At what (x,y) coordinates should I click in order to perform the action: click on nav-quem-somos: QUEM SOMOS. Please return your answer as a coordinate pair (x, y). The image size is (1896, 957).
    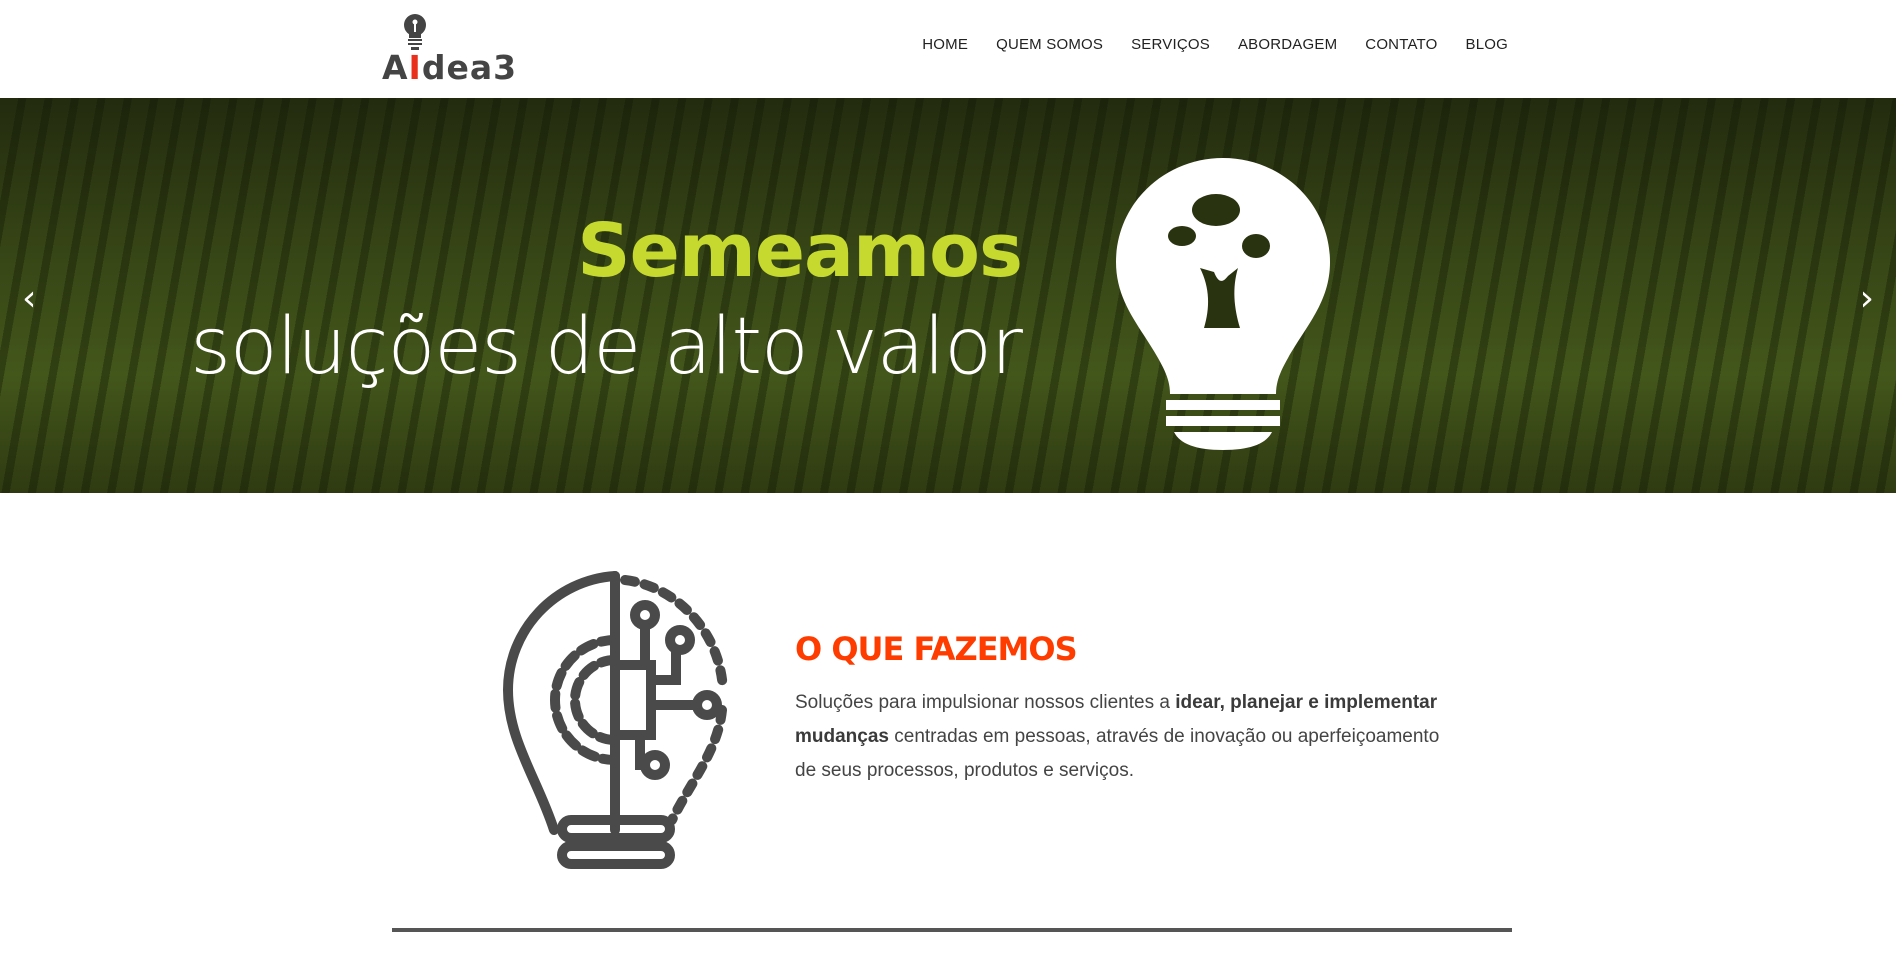
    Looking at the image, I should click on (1049, 44).